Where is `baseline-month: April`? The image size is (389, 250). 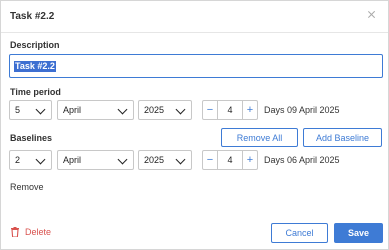
baseline-month: April is located at coordinates (72, 160).